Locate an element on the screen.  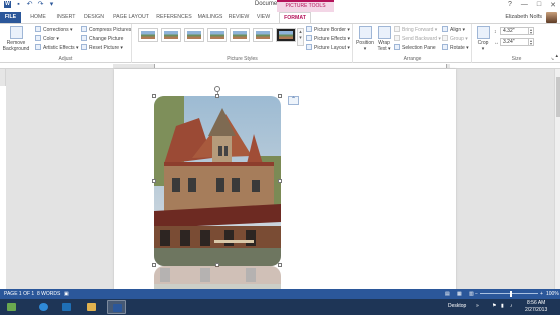
ruler-right-margin is located at coordinates (448, 66).